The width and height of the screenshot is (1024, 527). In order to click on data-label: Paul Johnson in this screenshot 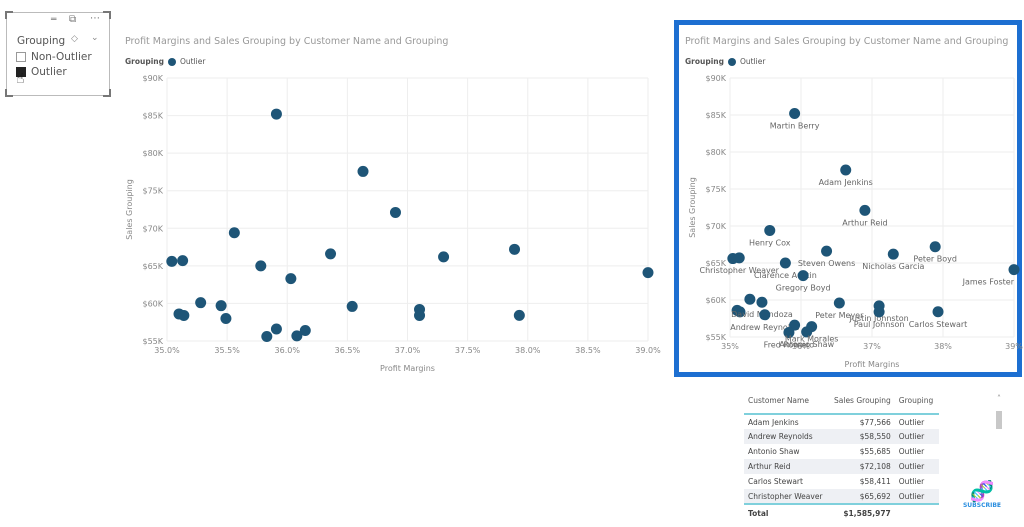, I will do `click(879, 324)`.